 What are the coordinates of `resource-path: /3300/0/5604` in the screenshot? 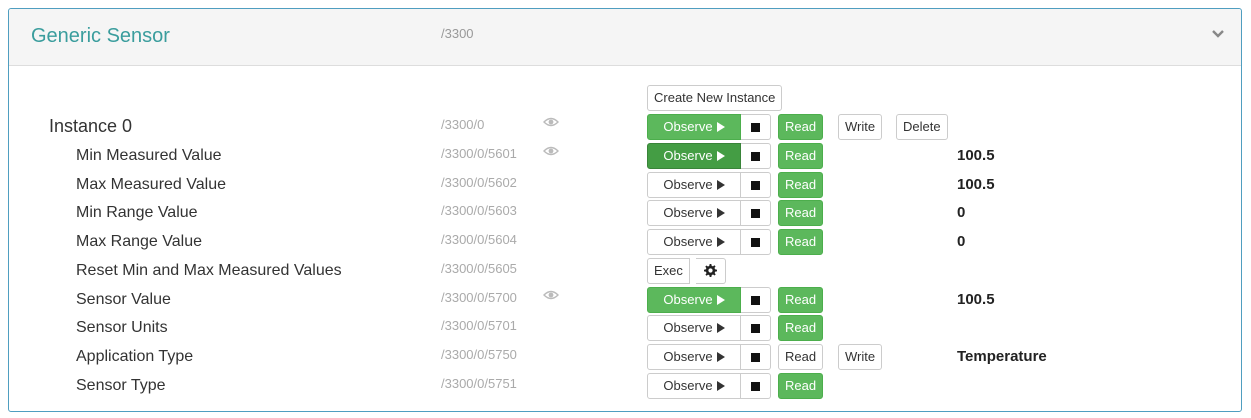 It's located at (479, 239).